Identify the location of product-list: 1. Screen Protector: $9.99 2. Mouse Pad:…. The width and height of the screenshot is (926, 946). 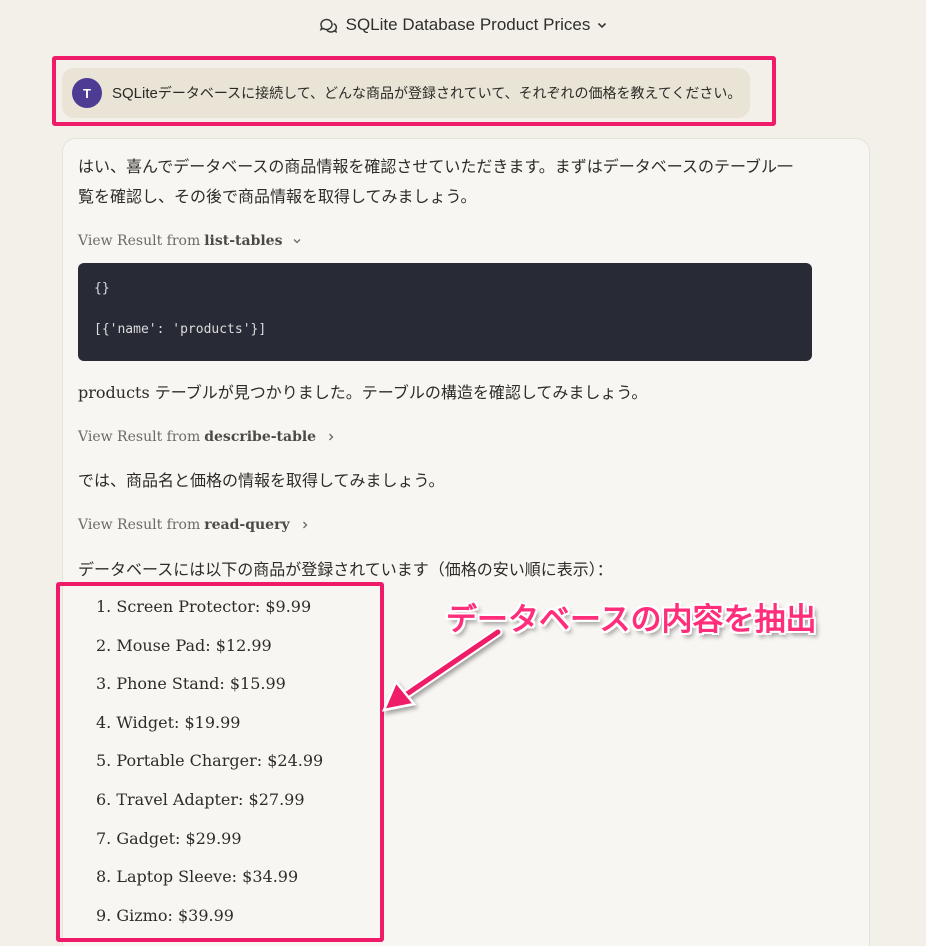
(209, 765).